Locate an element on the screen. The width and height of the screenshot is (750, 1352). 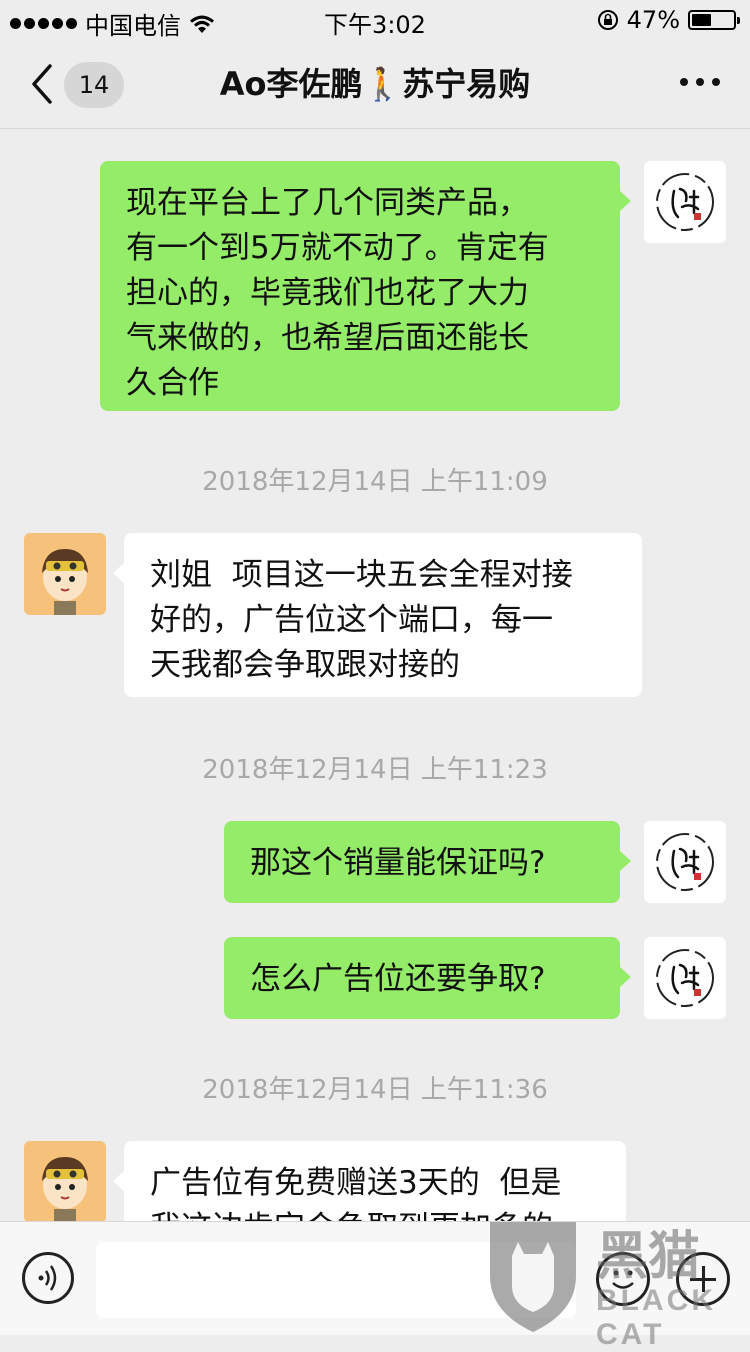
chat-title-suffix: 苏宁易购 is located at coordinates (466, 84).